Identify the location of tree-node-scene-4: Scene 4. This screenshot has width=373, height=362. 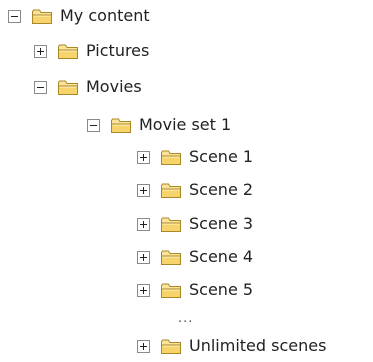
(195, 257).